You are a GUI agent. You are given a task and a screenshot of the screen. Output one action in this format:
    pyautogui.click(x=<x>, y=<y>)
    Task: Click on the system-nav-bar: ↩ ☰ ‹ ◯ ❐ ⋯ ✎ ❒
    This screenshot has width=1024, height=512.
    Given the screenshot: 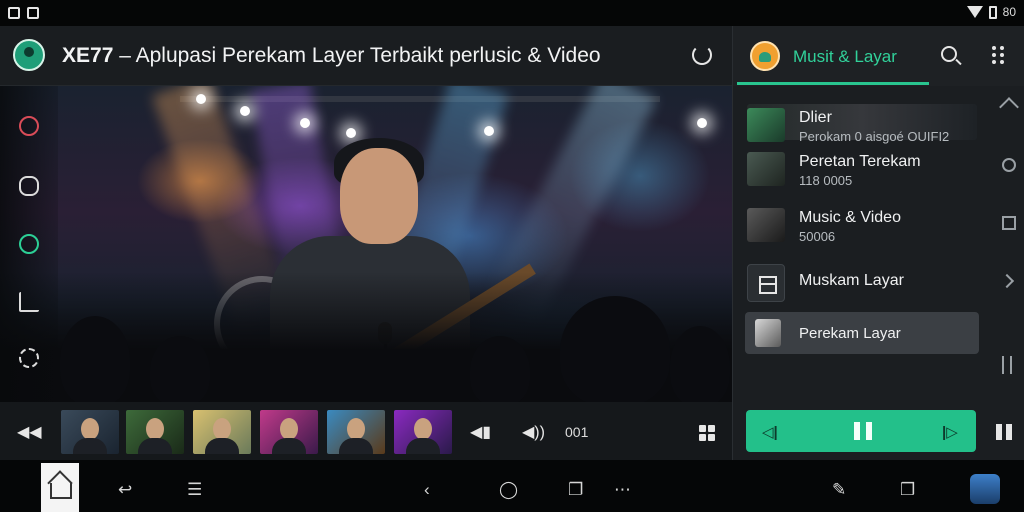 What is the action you would take?
    pyautogui.click(x=512, y=486)
    